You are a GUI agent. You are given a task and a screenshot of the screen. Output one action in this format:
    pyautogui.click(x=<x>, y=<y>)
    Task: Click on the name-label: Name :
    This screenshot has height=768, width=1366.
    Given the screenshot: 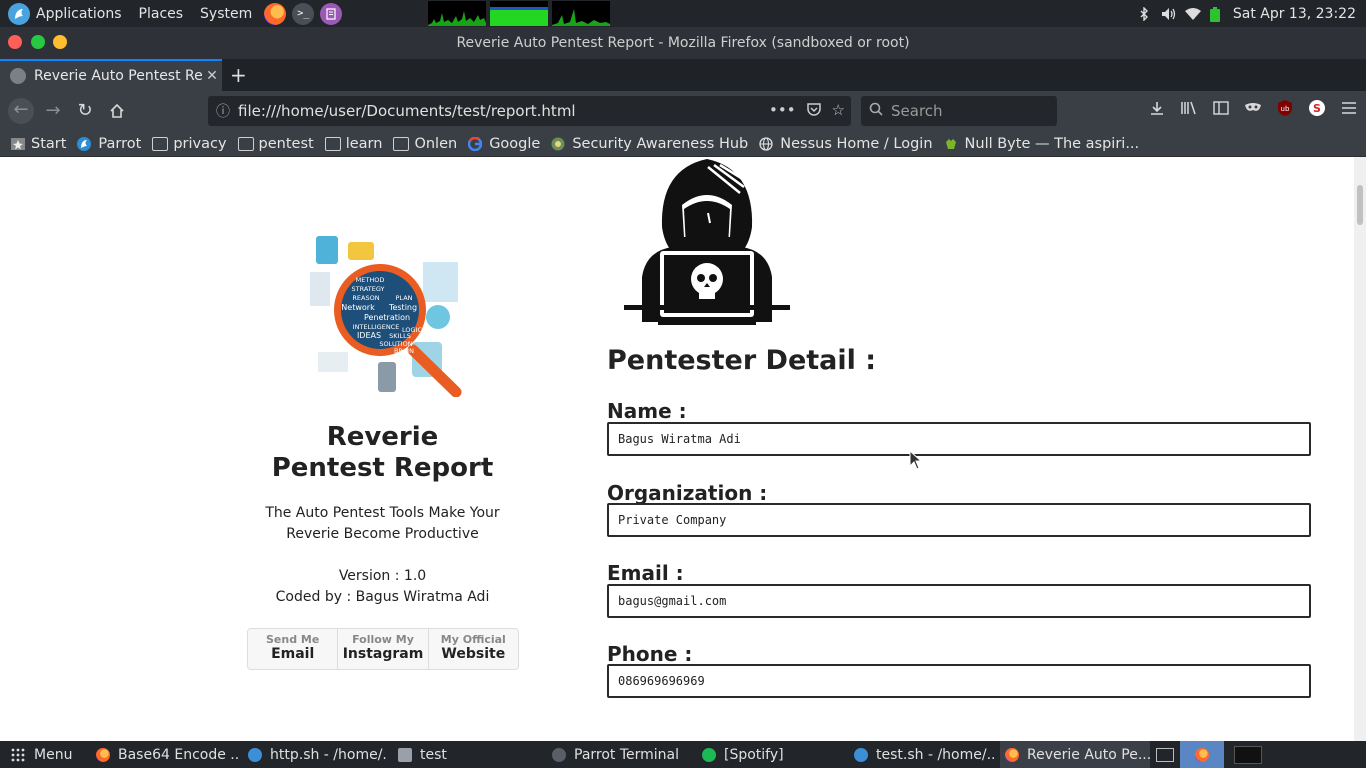 What is the action you would take?
    pyautogui.click(x=647, y=411)
    